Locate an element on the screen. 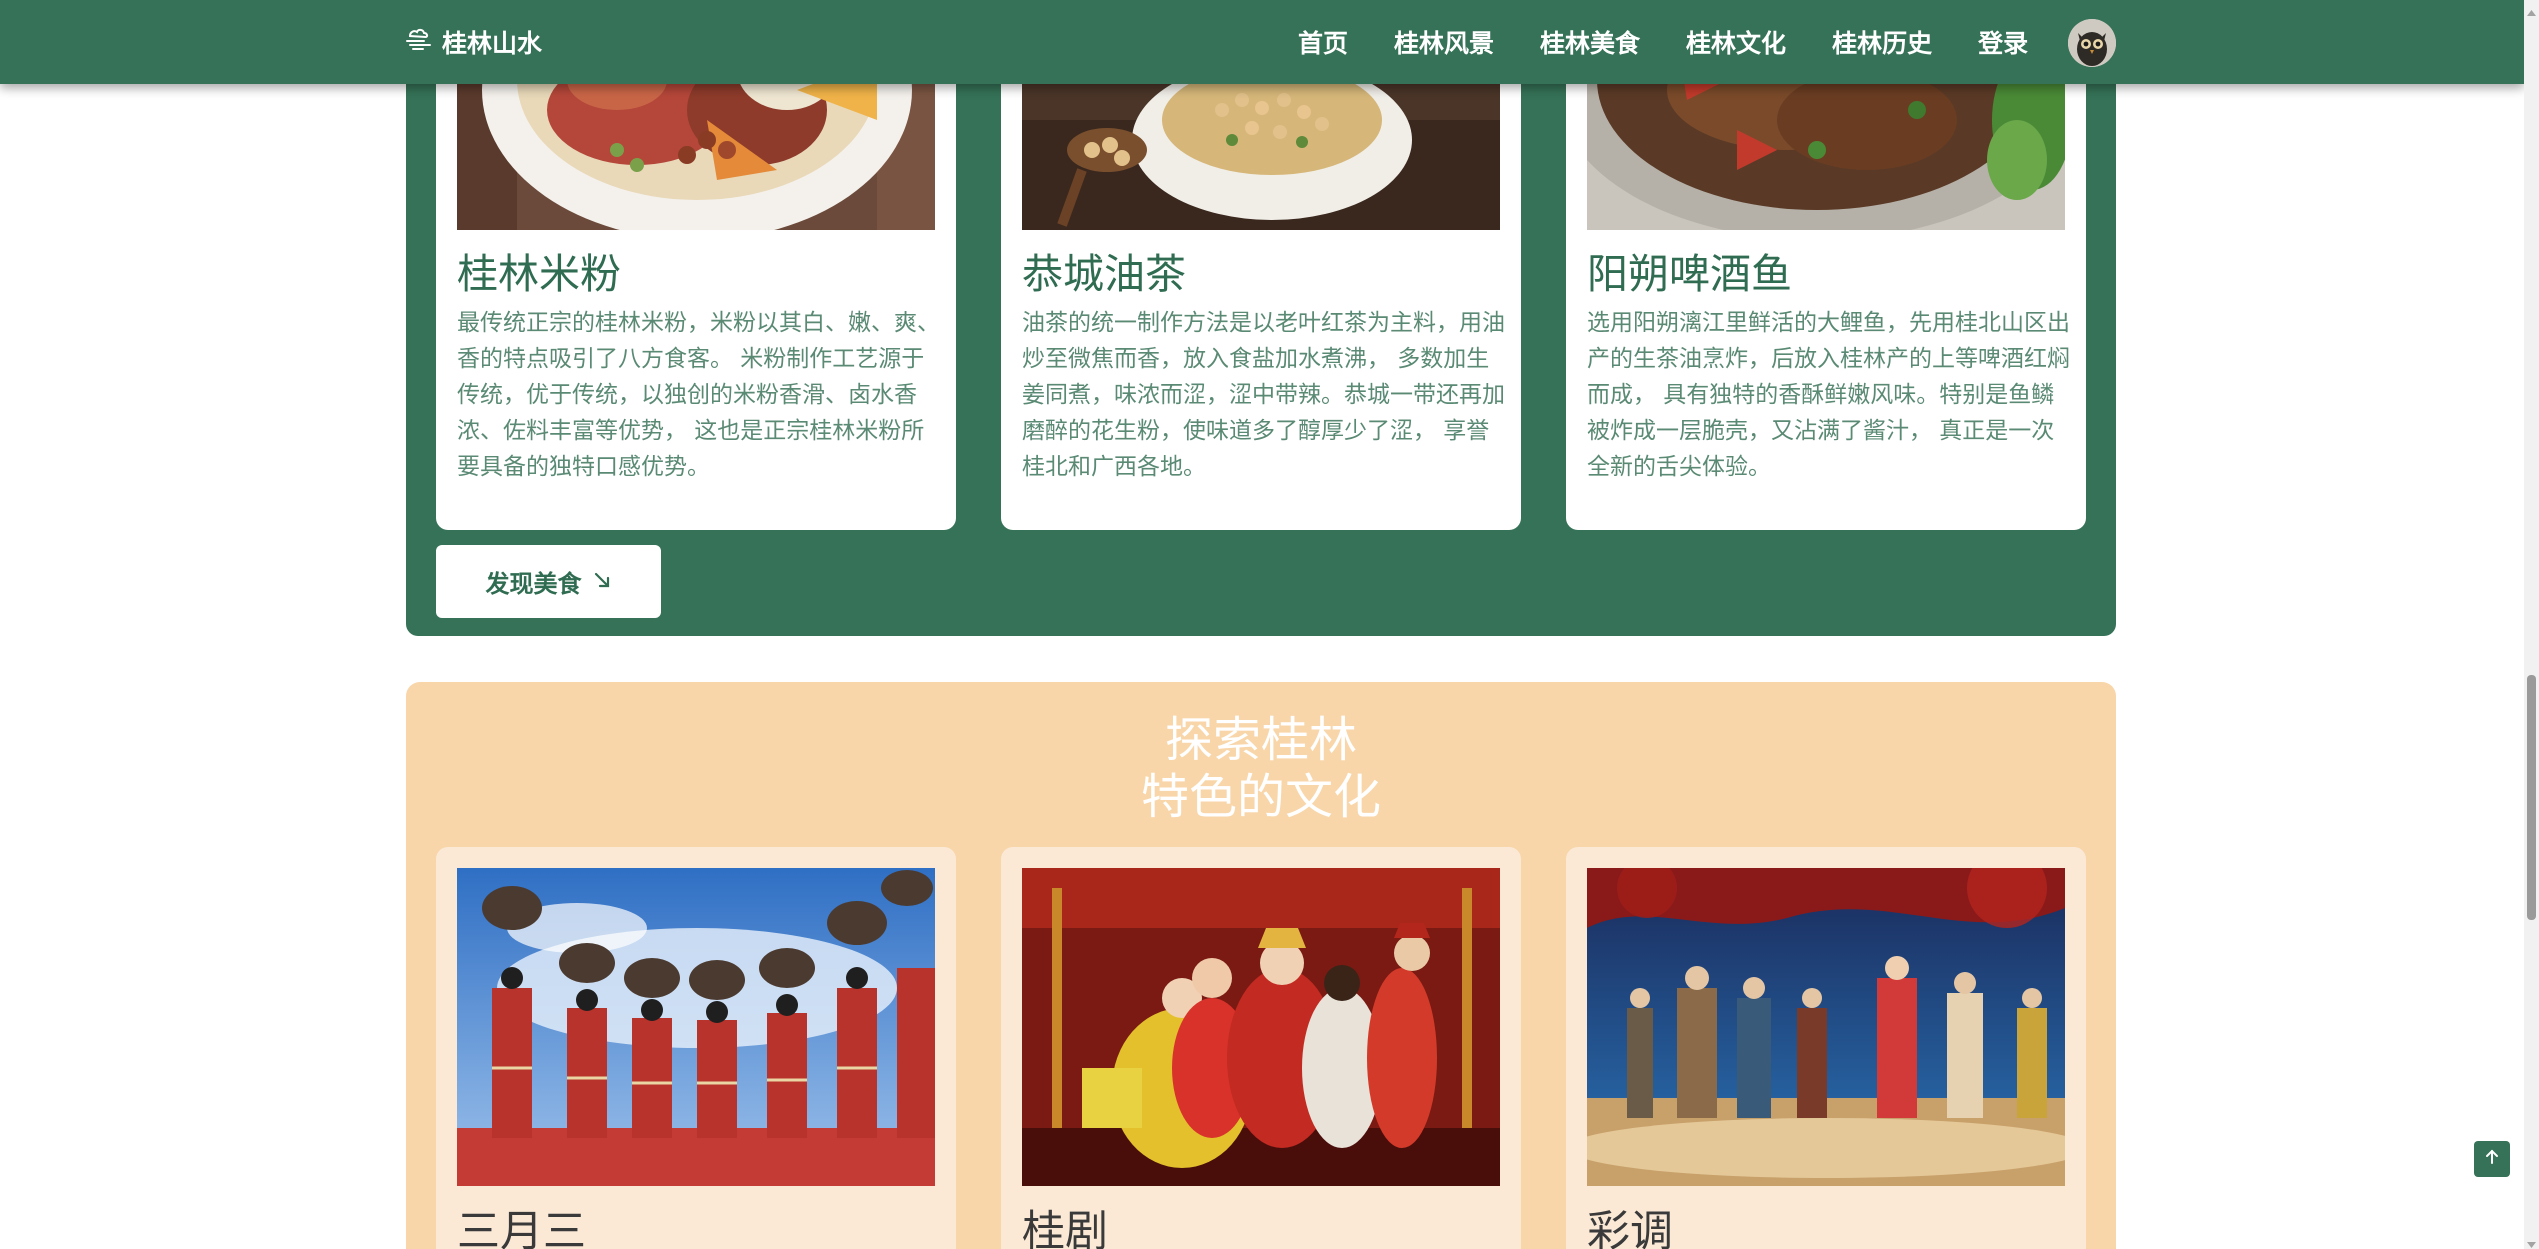  nav-link-scenery: 桂林风景 is located at coordinates (1444, 42).